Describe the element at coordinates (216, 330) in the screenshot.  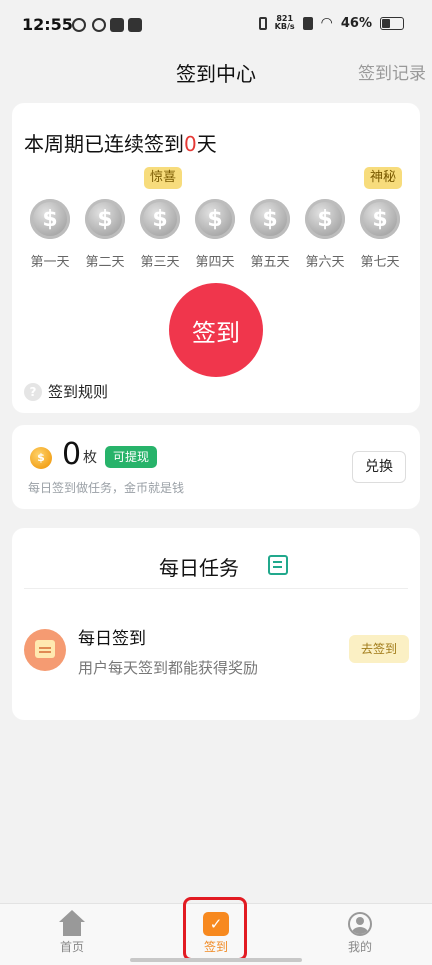
I see `checkin-button: 签到` at that location.